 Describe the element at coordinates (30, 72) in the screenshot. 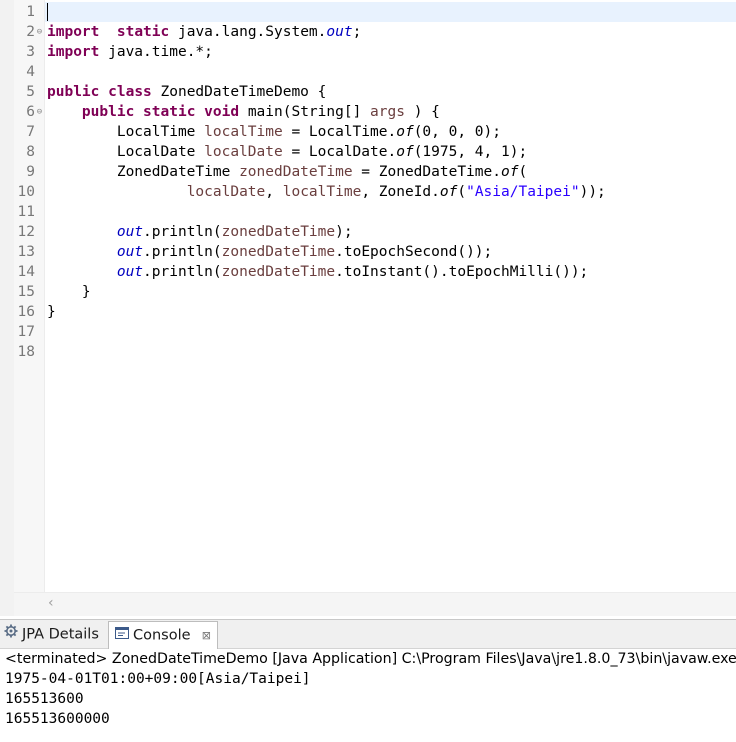

I see `line-number: 4` at that location.